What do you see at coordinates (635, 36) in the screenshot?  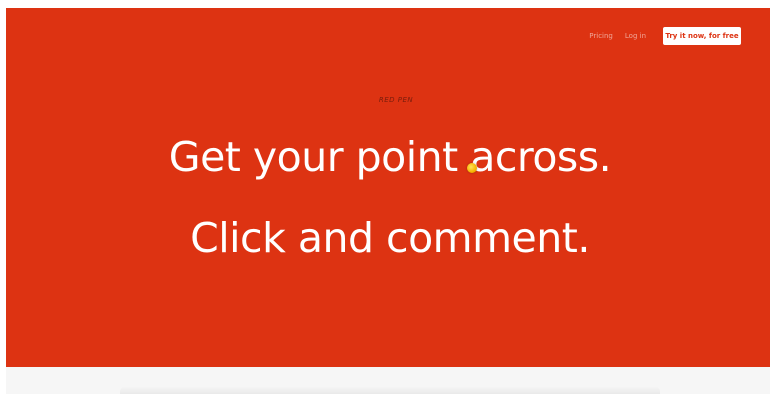 I see `login-link: Log in` at bounding box center [635, 36].